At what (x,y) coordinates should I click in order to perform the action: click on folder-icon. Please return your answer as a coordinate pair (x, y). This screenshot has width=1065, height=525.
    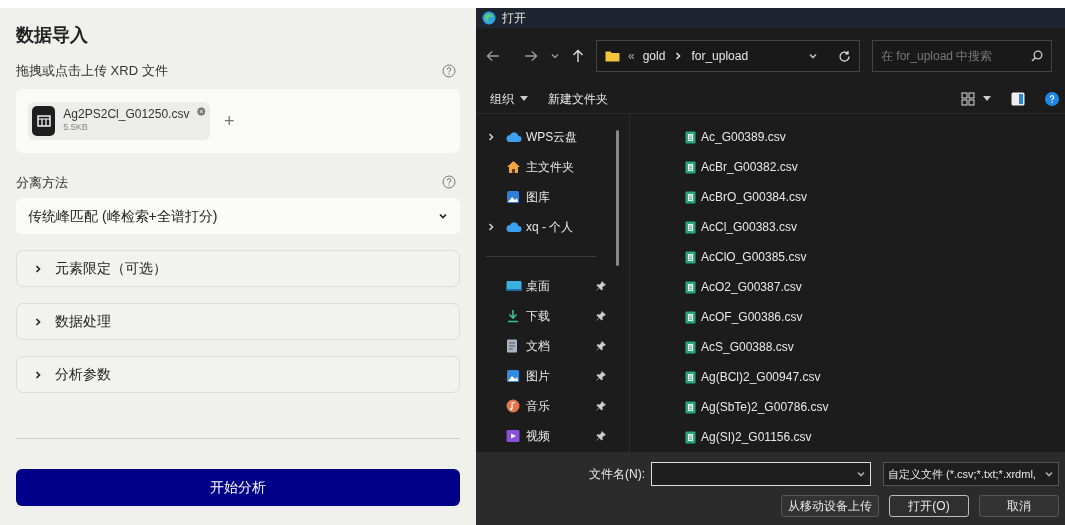
    Looking at the image, I should click on (612, 56).